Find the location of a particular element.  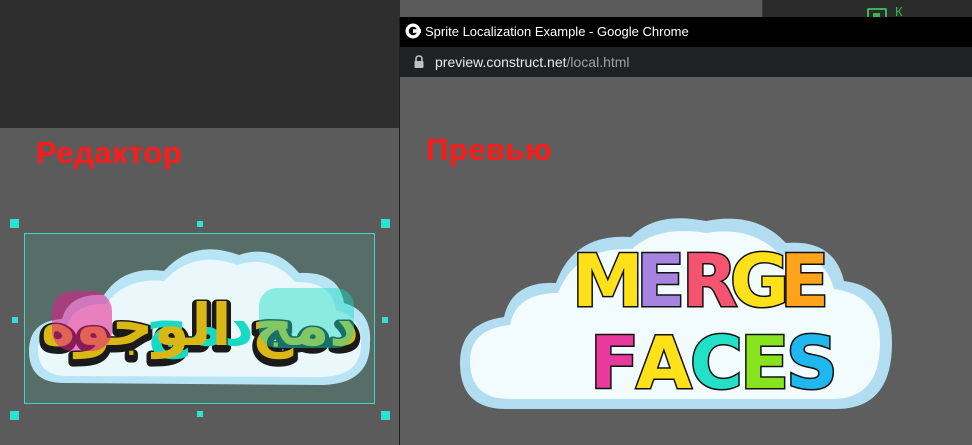

resize-handle-bottom-right is located at coordinates (385, 415).